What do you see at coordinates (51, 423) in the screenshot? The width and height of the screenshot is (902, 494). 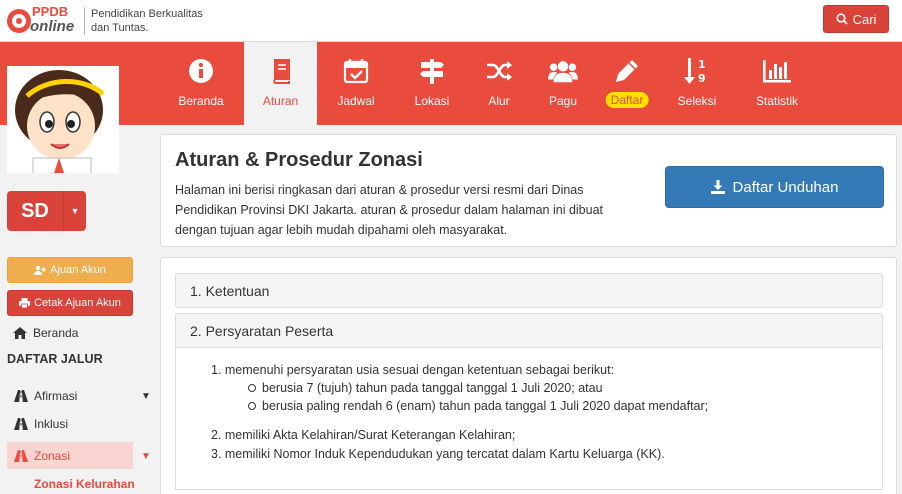 I see `sidebar-item-label: Inklusi` at bounding box center [51, 423].